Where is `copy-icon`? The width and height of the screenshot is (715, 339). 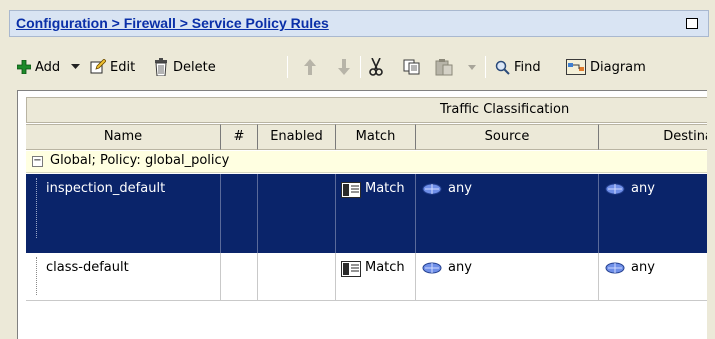 copy-icon is located at coordinates (411, 67).